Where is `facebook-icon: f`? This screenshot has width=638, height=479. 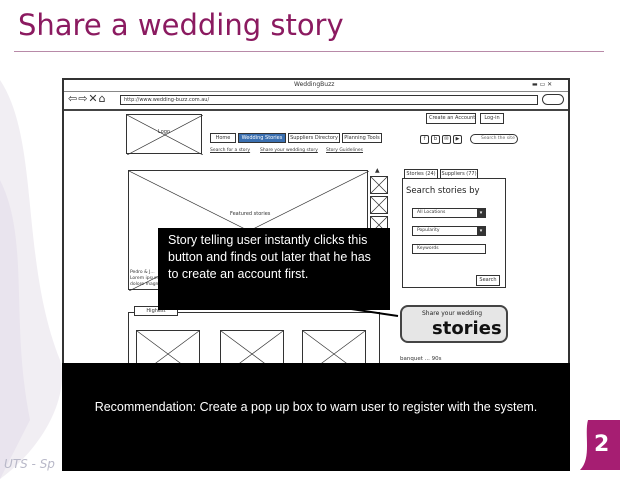
facebook-icon: f is located at coordinates (424, 139).